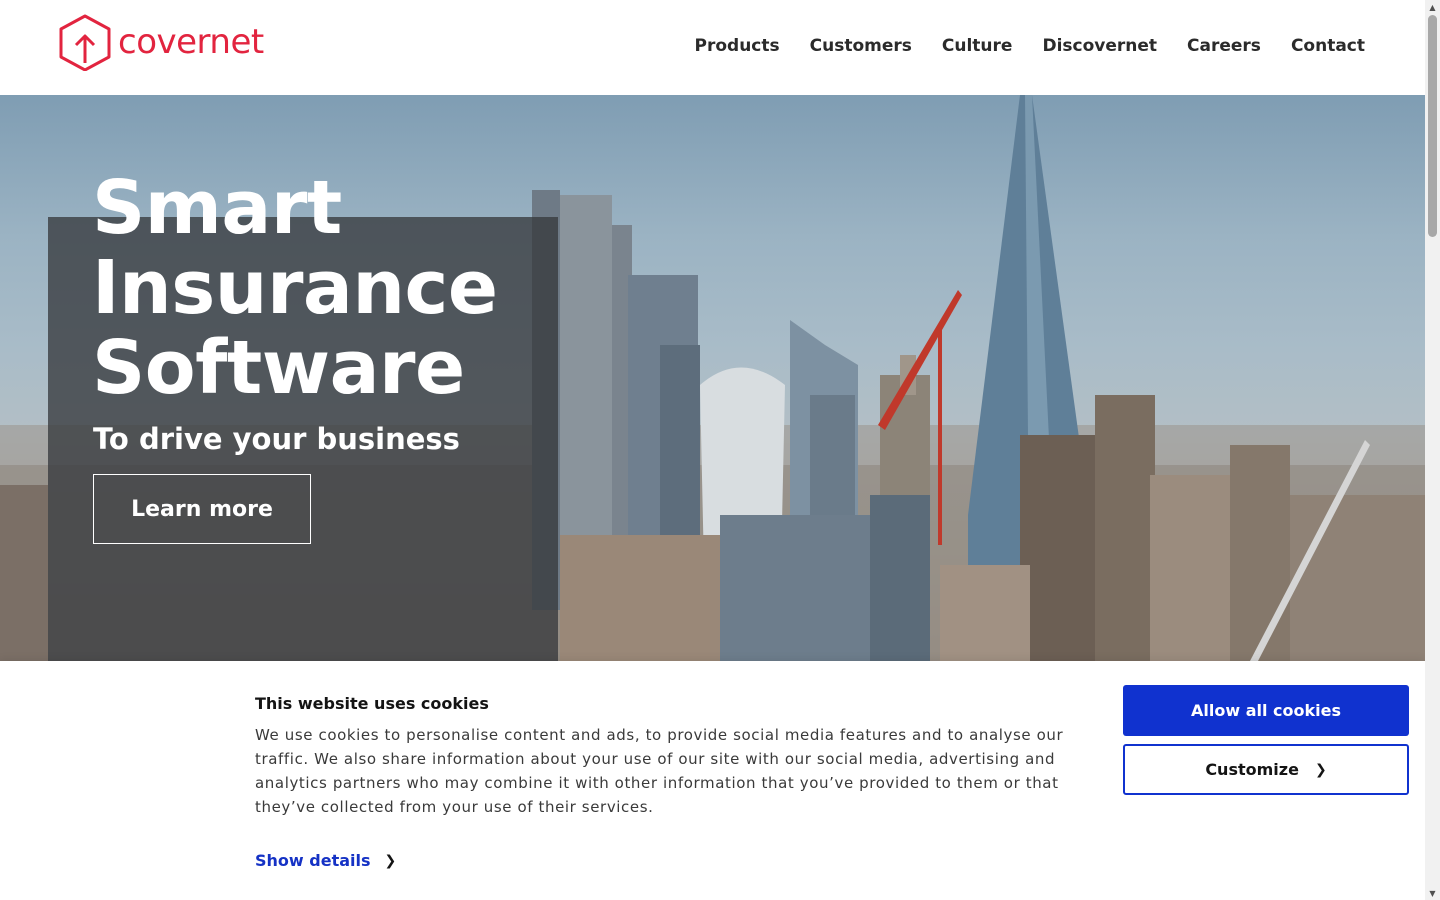 The width and height of the screenshot is (1440, 900). I want to click on brand-logo: covernet, so click(161, 42).